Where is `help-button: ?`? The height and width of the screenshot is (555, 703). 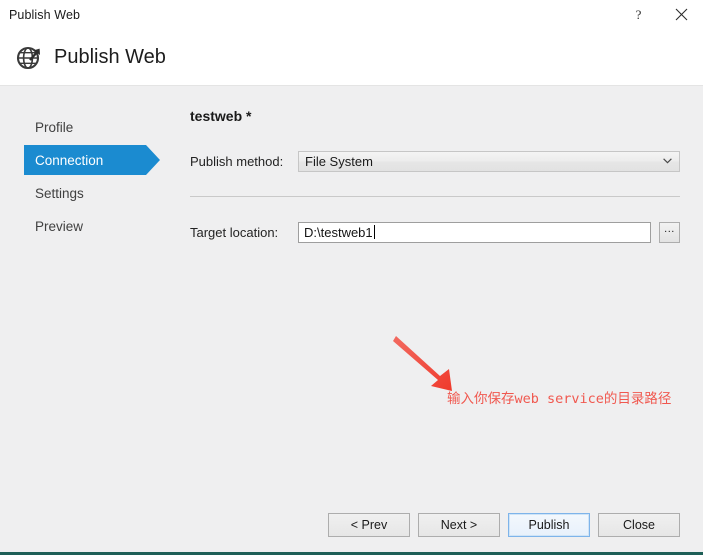
help-button: ? is located at coordinates (638, 14).